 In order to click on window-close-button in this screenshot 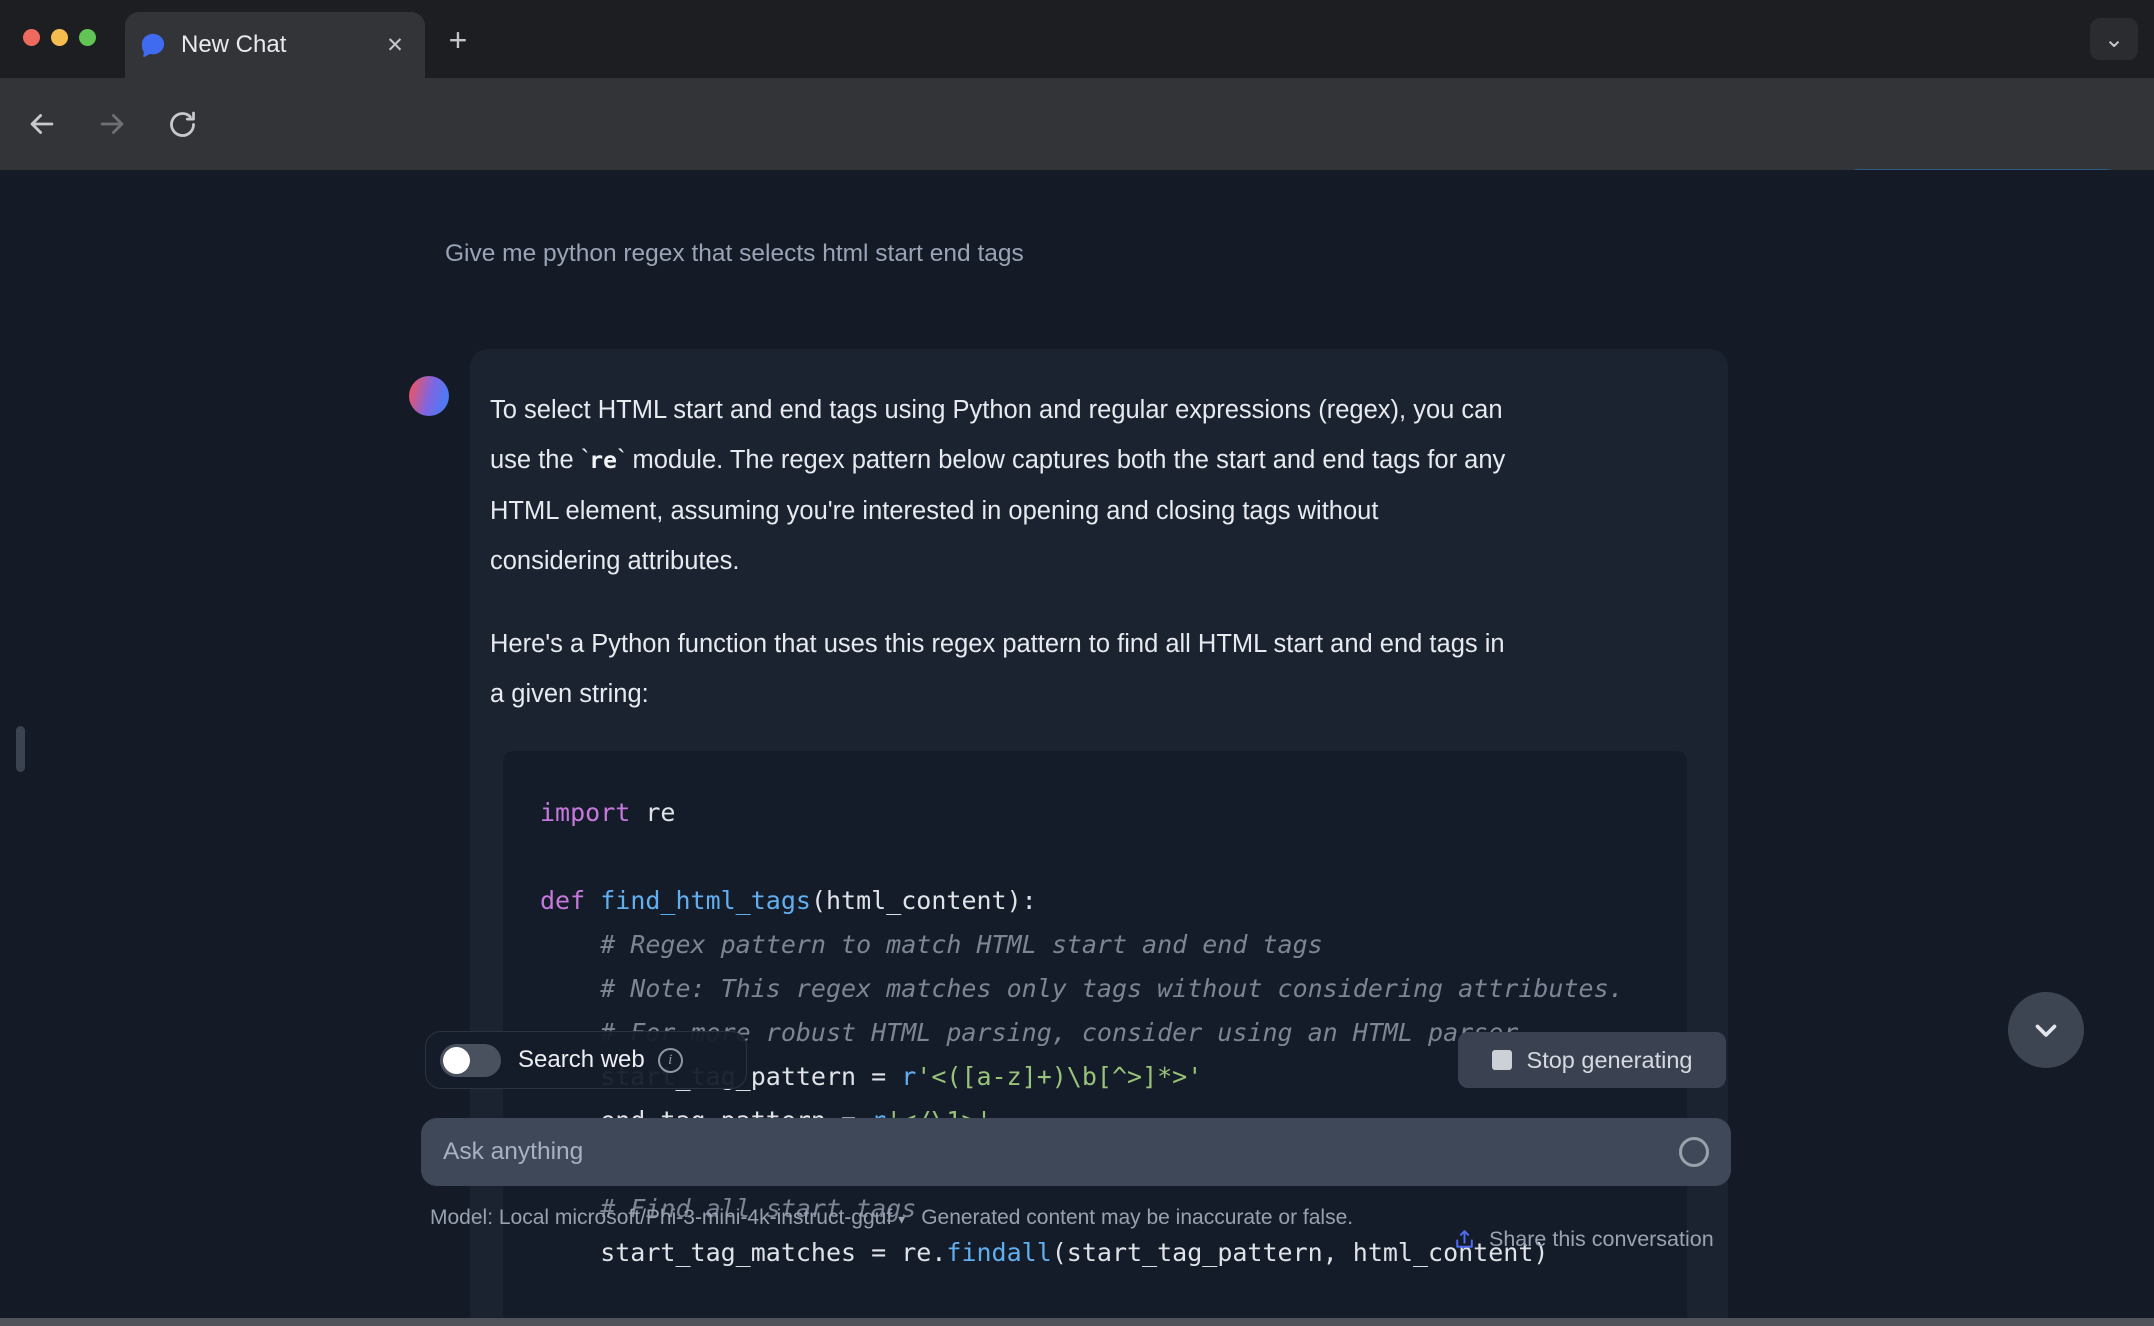, I will do `click(31, 37)`.